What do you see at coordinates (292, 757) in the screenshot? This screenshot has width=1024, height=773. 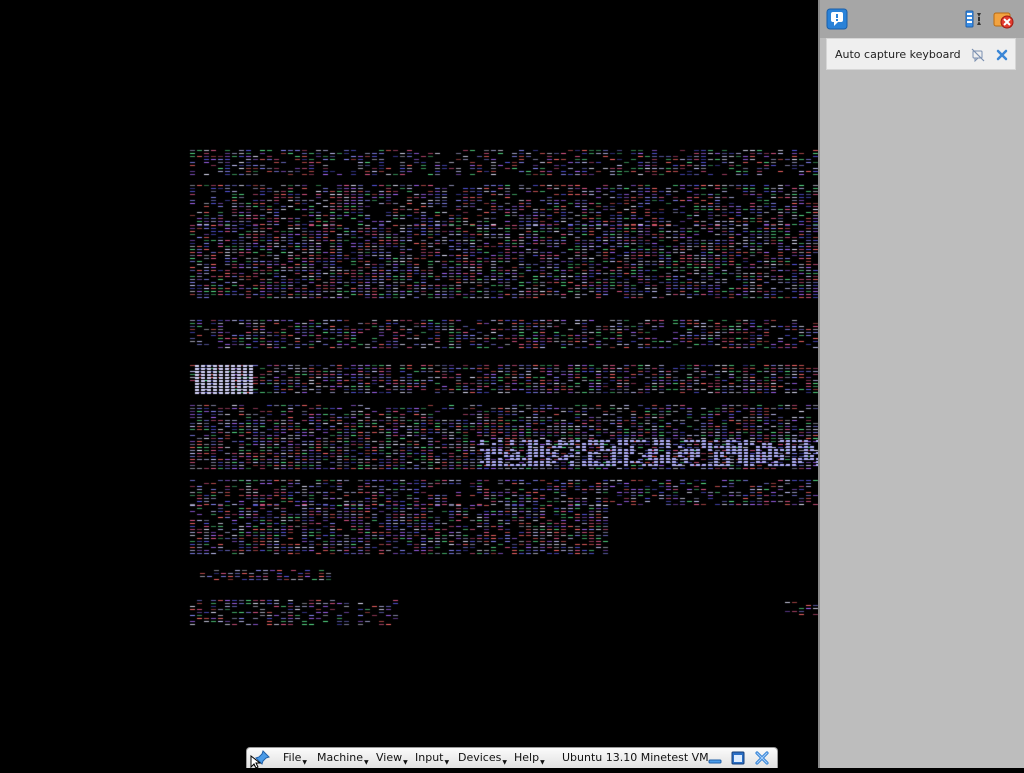 I see `menu-file-label: File` at bounding box center [292, 757].